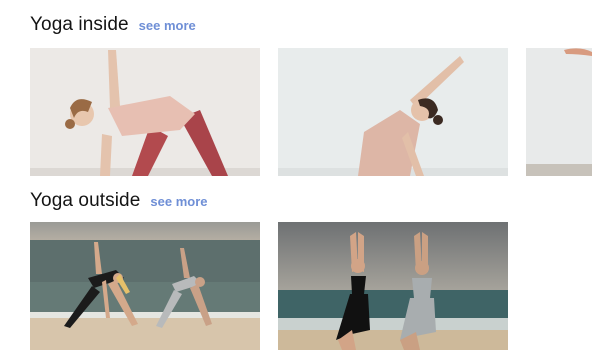 The height and width of the screenshot is (351, 592). Describe the element at coordinates (85, 200) in the screenshot. I see `section-title: Yoga outside` at that location.